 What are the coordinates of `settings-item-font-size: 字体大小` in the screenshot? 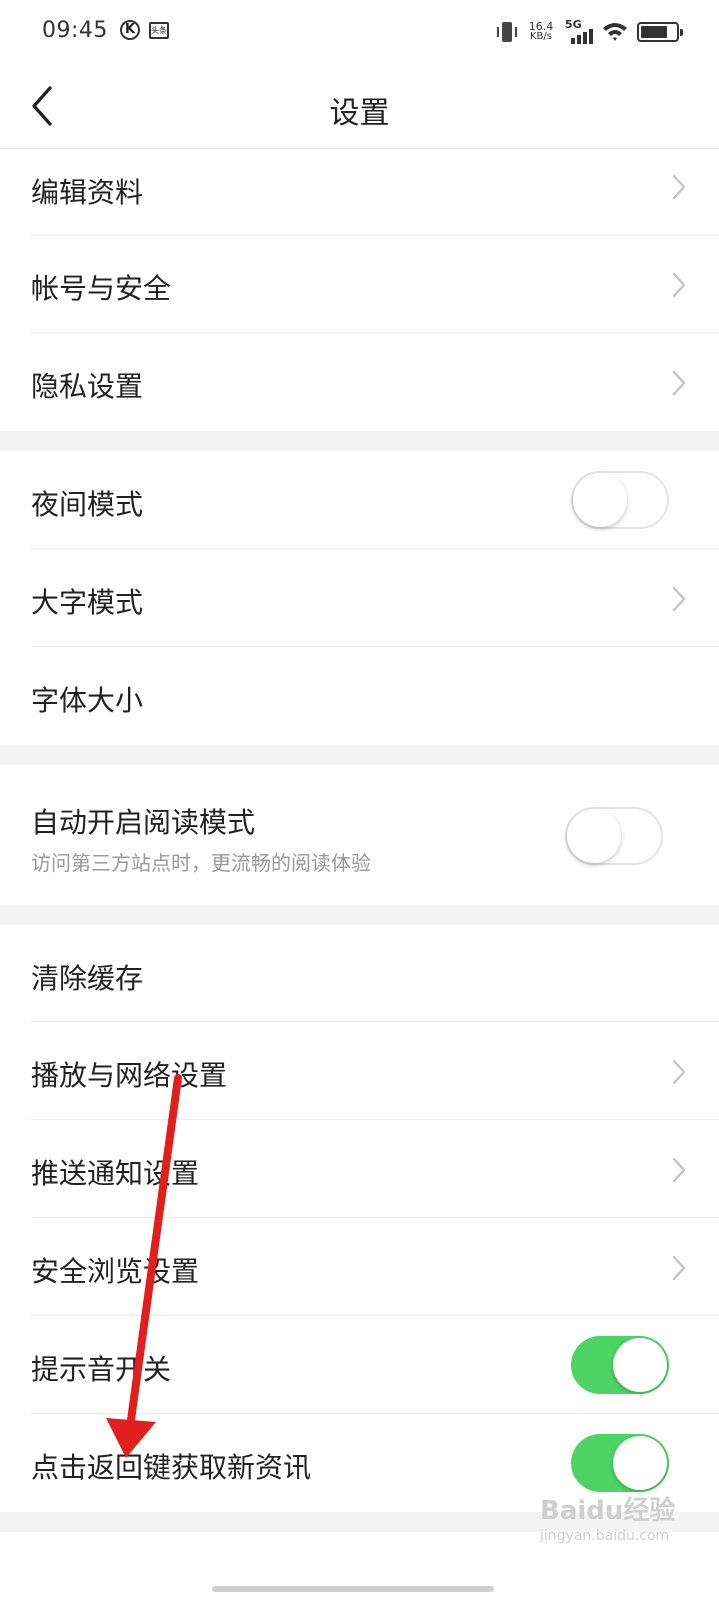 It's located at (359, 696).